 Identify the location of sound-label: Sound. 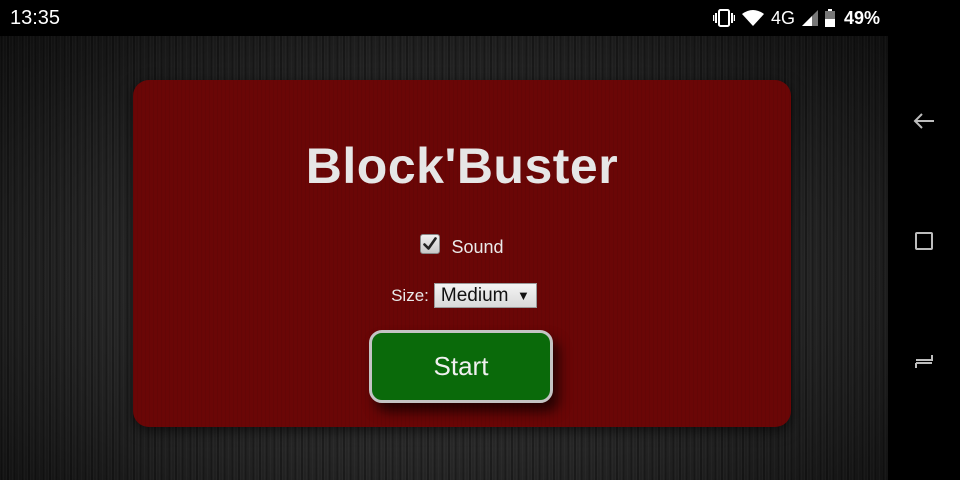
(477, 247).